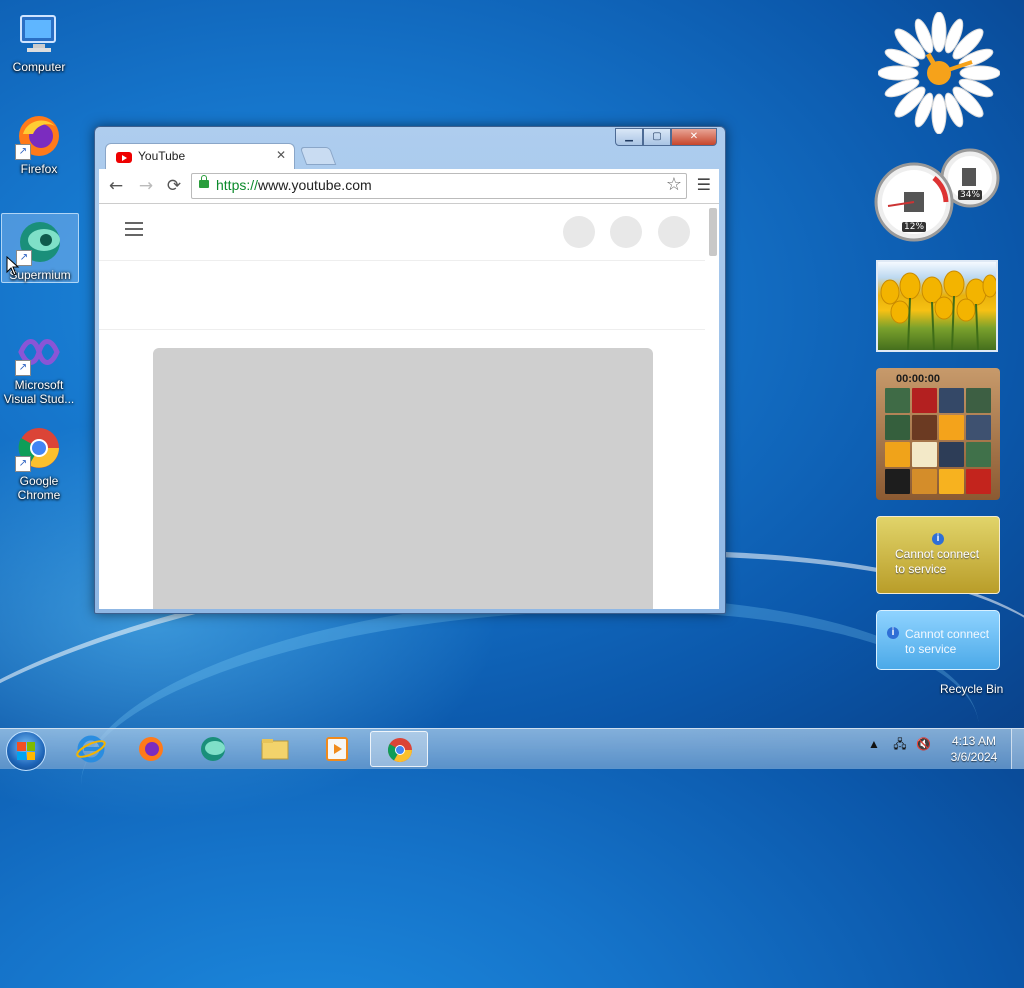  Describe the element at coordinates (315, 185) in the screenshot. I see `url-host: www.youtube.com` at that location.